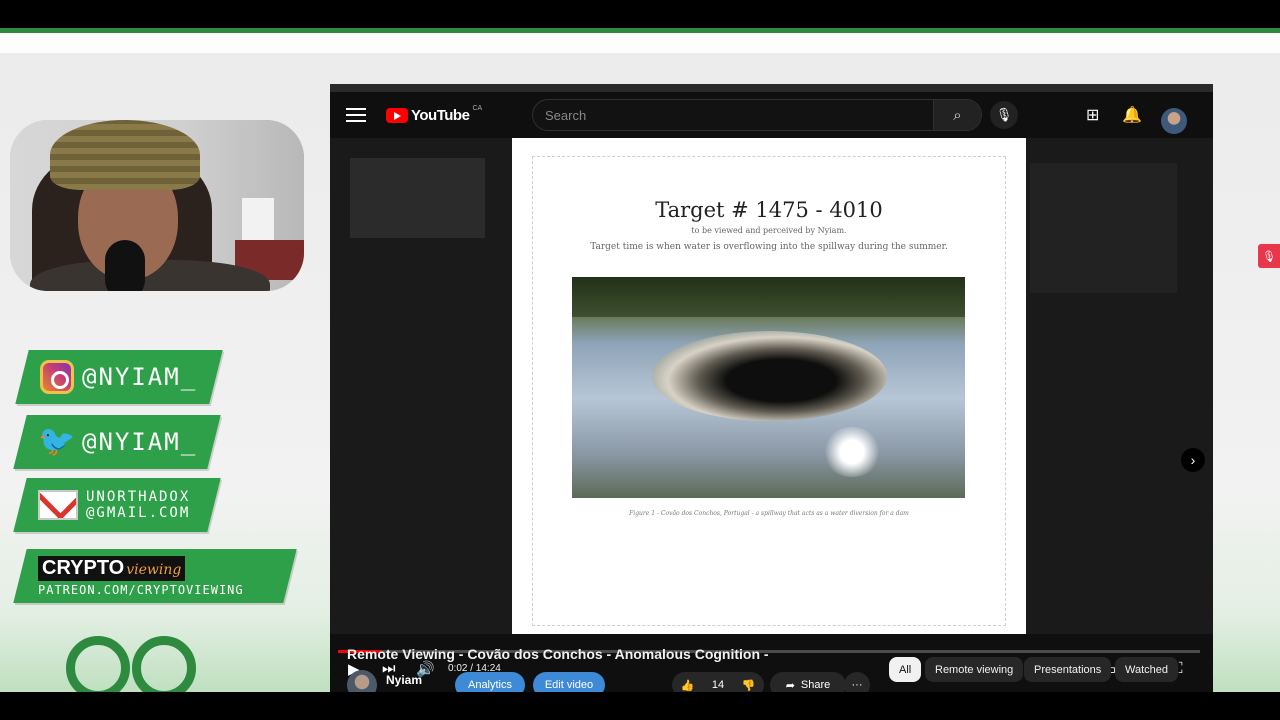  I want to click on email-tag: UNORTHADOX @GMAIL.COM, so click(117, 505).